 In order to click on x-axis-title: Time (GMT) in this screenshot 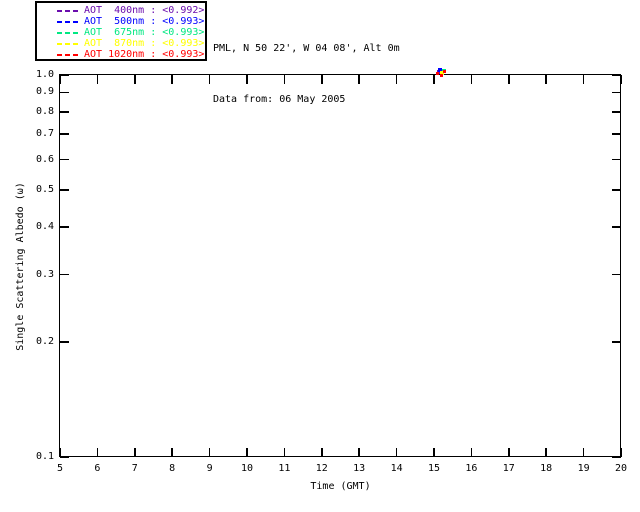, I will do `click(340, 486)`.